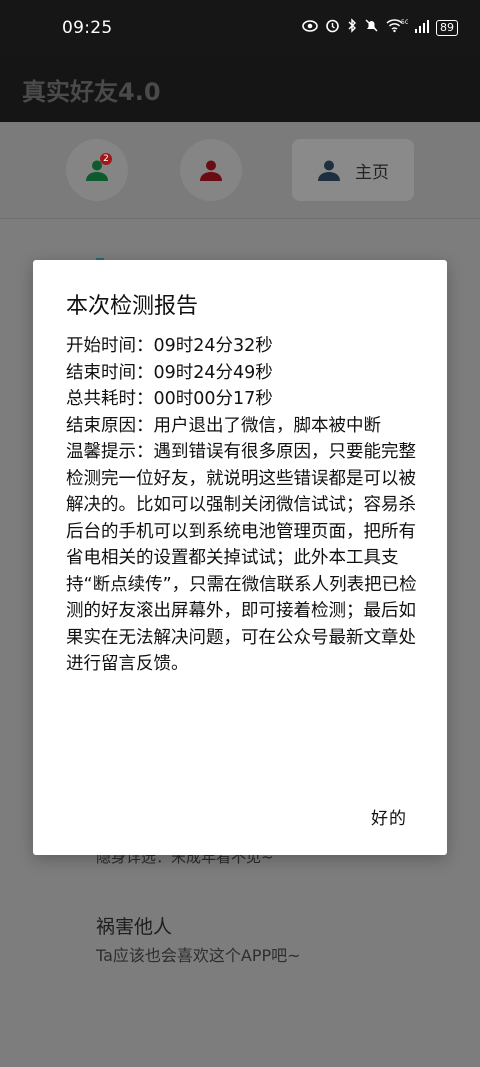 The image size is (480, 1067). I want to click on notification-badge: 2, so click(106, 159).